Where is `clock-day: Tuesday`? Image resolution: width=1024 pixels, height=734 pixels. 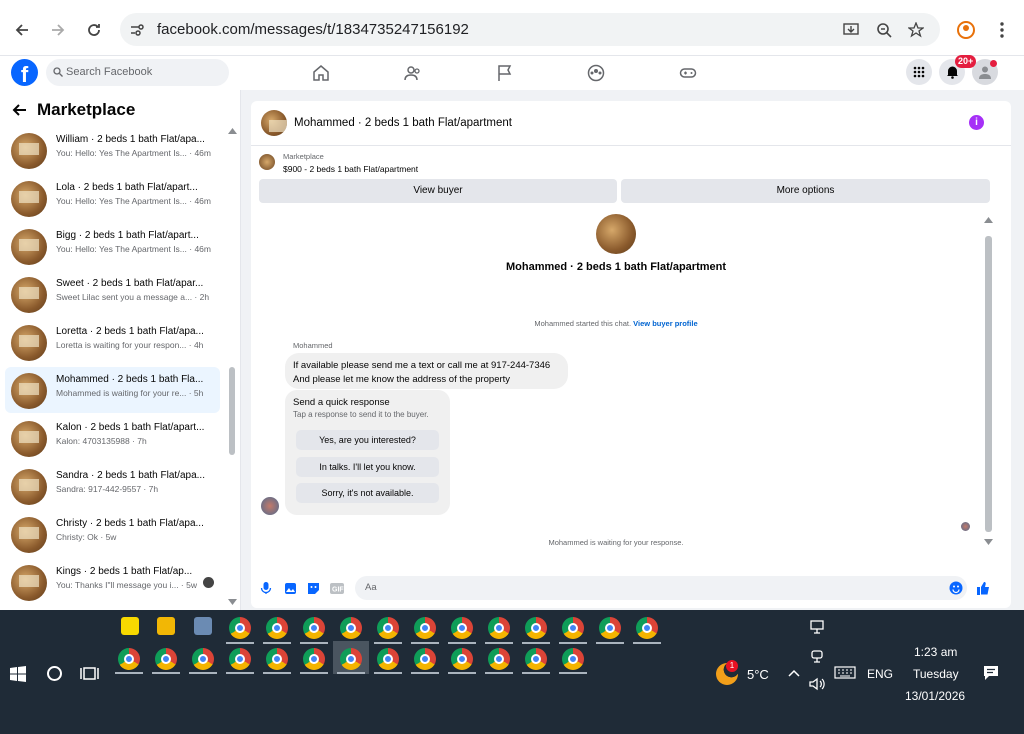 clock-day: Tuesday is located at coordinates (936, 674).